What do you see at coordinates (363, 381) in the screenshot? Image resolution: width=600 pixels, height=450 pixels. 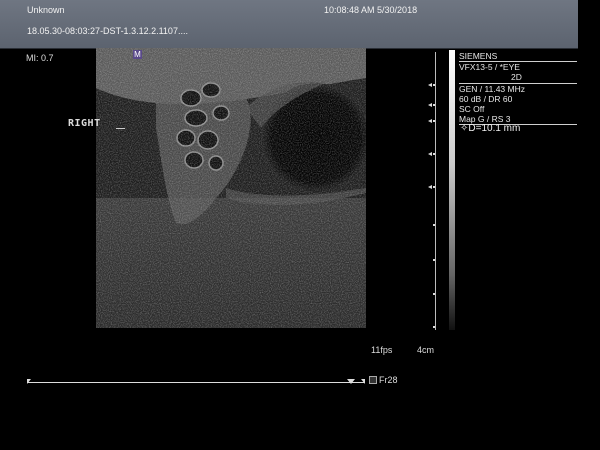 I see `cine-end-marker` at bounding box center [363, 381].